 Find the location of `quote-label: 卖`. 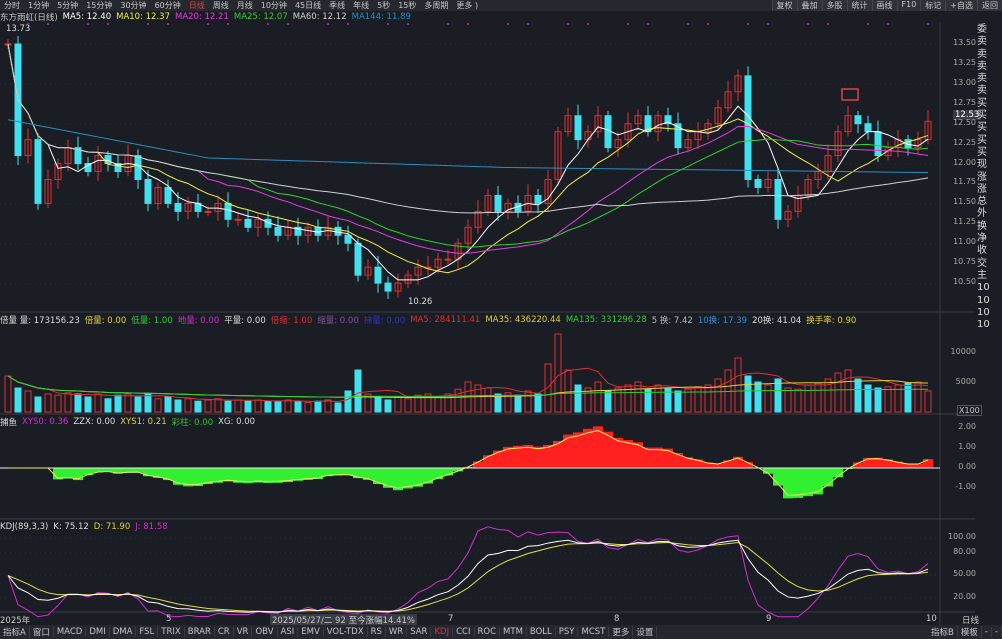

quote-label: 卖 is located at coordinates (982, 66).